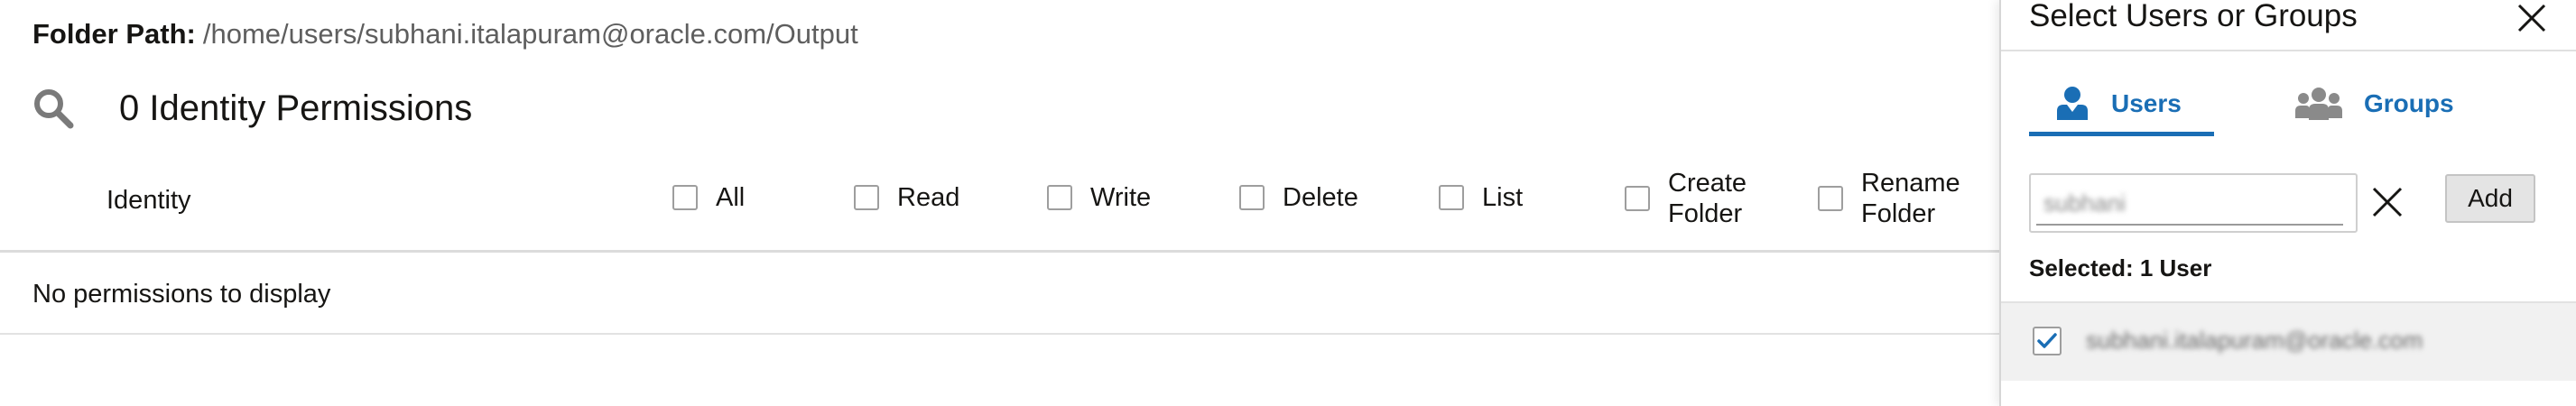  I want to click on tab-users: Users, so click(2118, 104).